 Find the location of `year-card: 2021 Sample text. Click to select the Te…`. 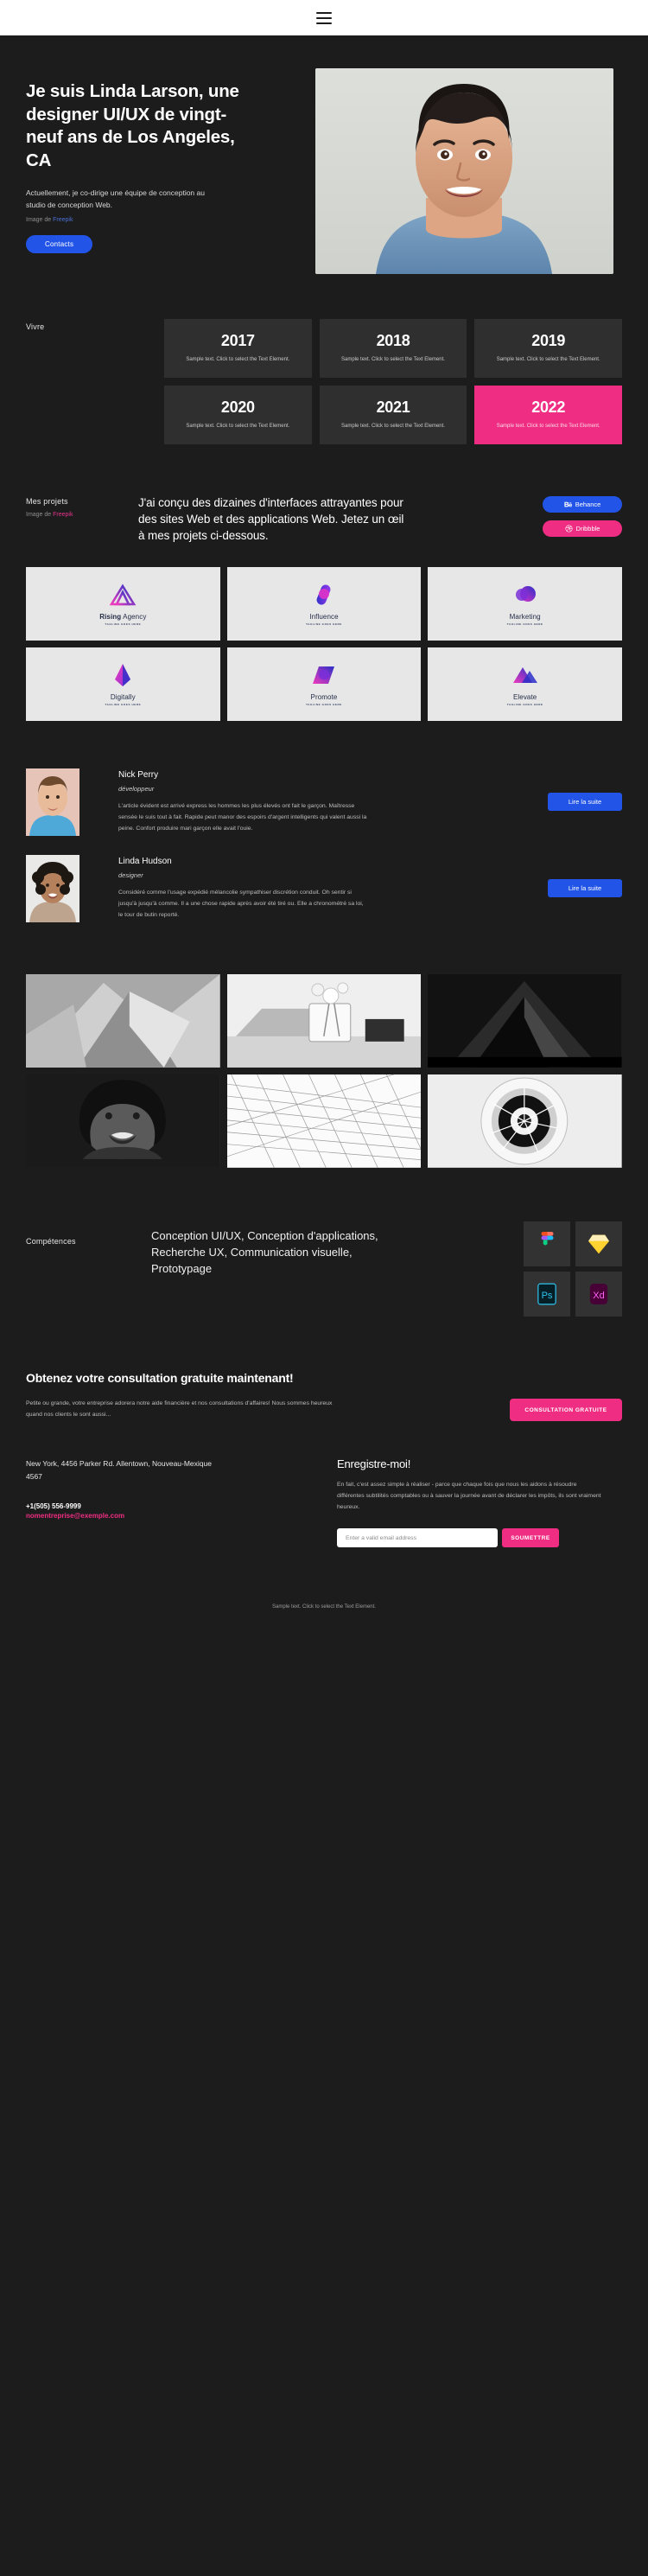

year-card: 2021 Sample text. Click to select the Te… is located at coordinates (393, 415).